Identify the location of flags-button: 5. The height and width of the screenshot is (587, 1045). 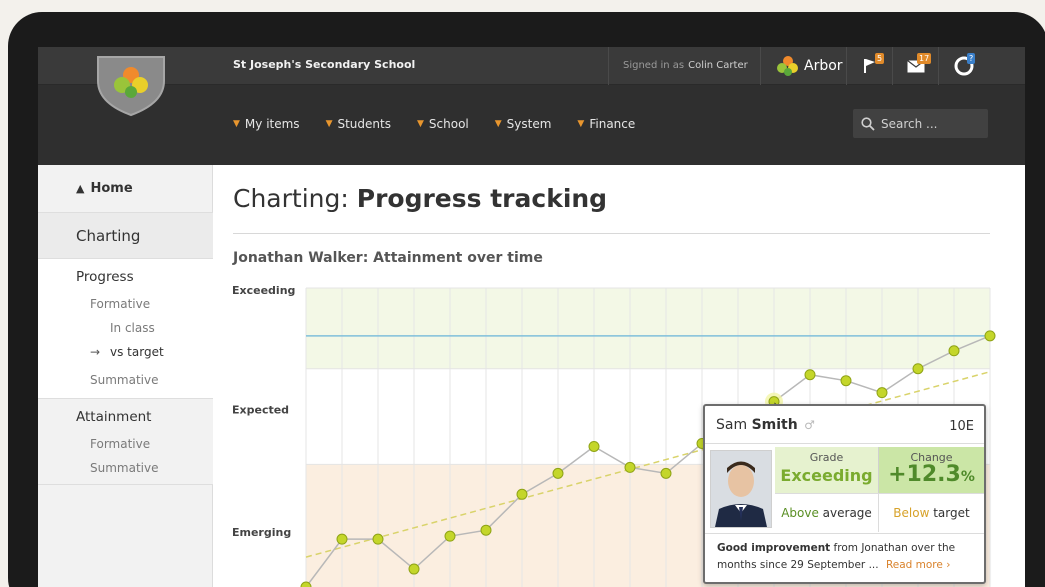
(869, 66).